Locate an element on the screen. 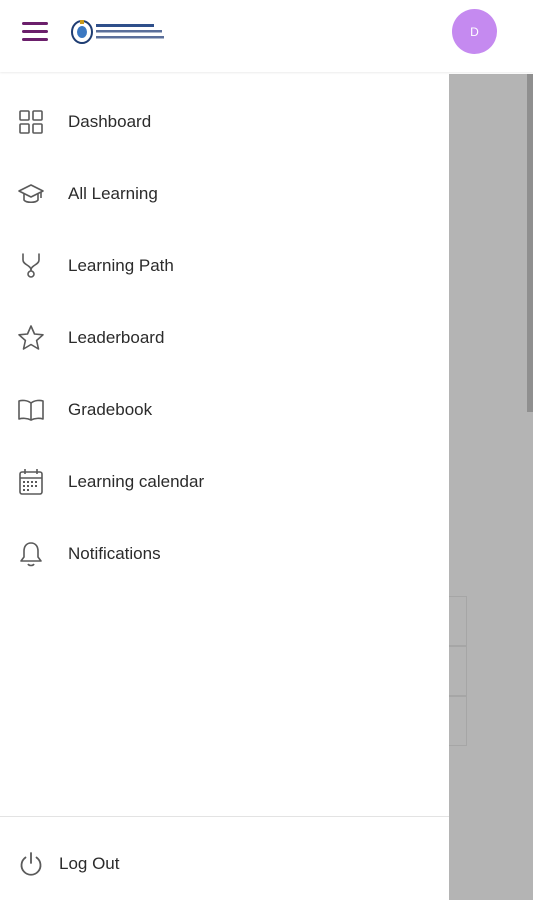 The width and height of the screenshot is (533, 900). graduation-cap-icon is located at coordinates (31, 194).